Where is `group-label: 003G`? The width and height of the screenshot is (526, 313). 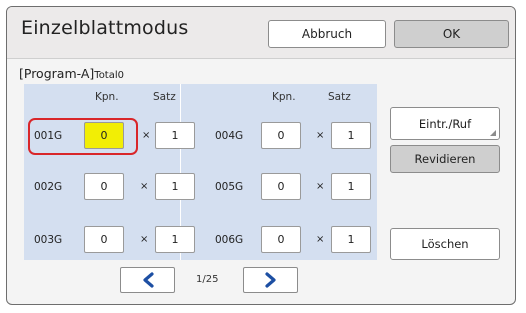 group-label: 003G is located at coordinates (48, 240).